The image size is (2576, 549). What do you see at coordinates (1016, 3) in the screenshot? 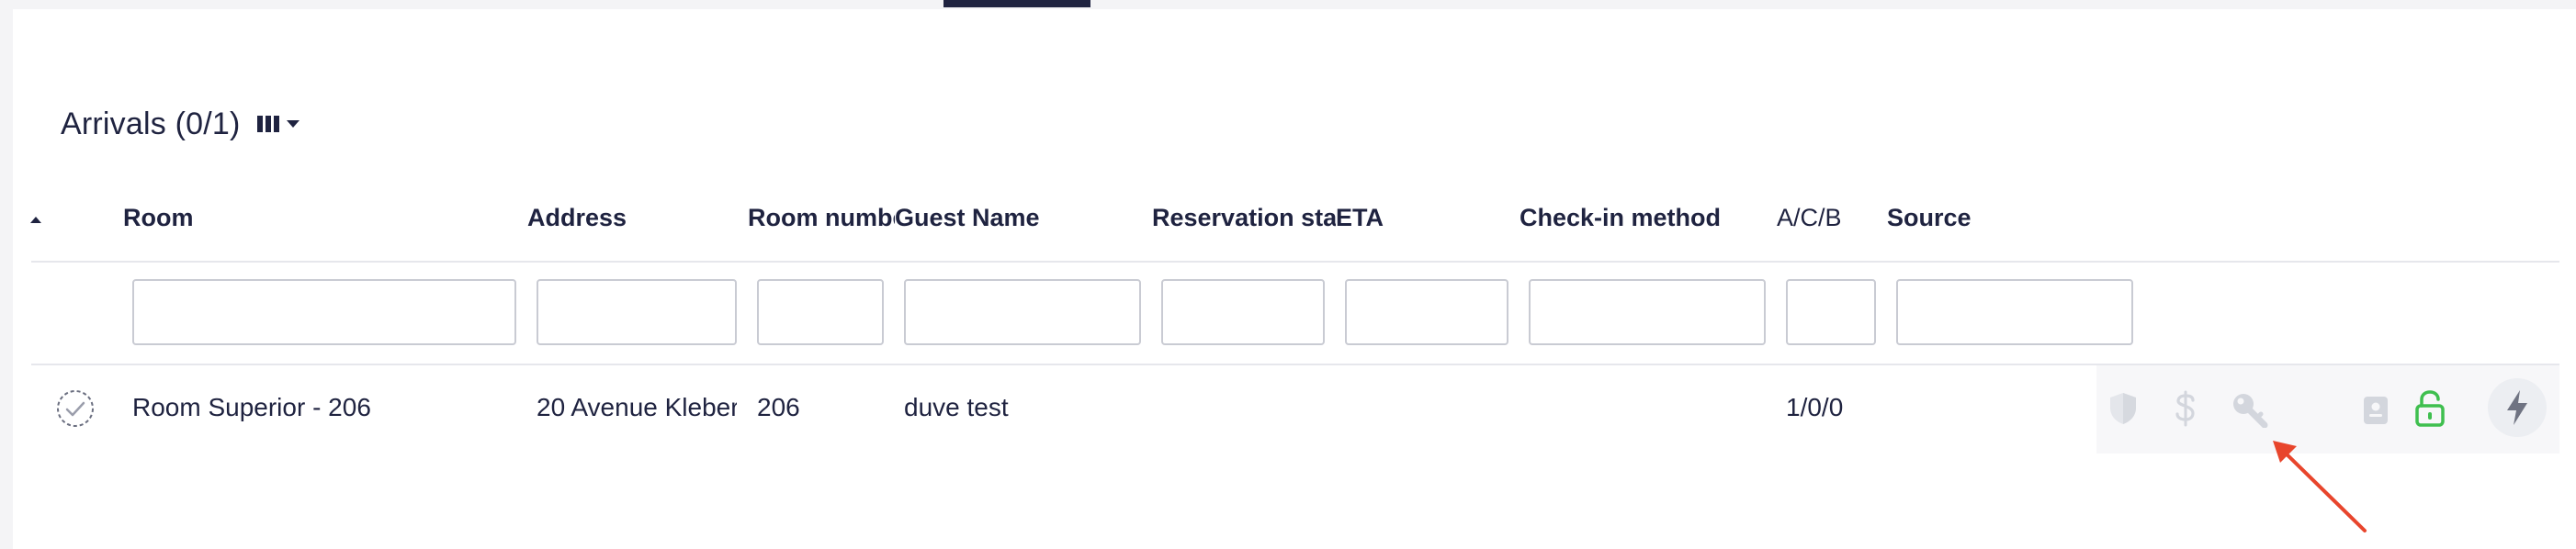
I see `active-tab-indicator` at bounding box center [1016, 3].